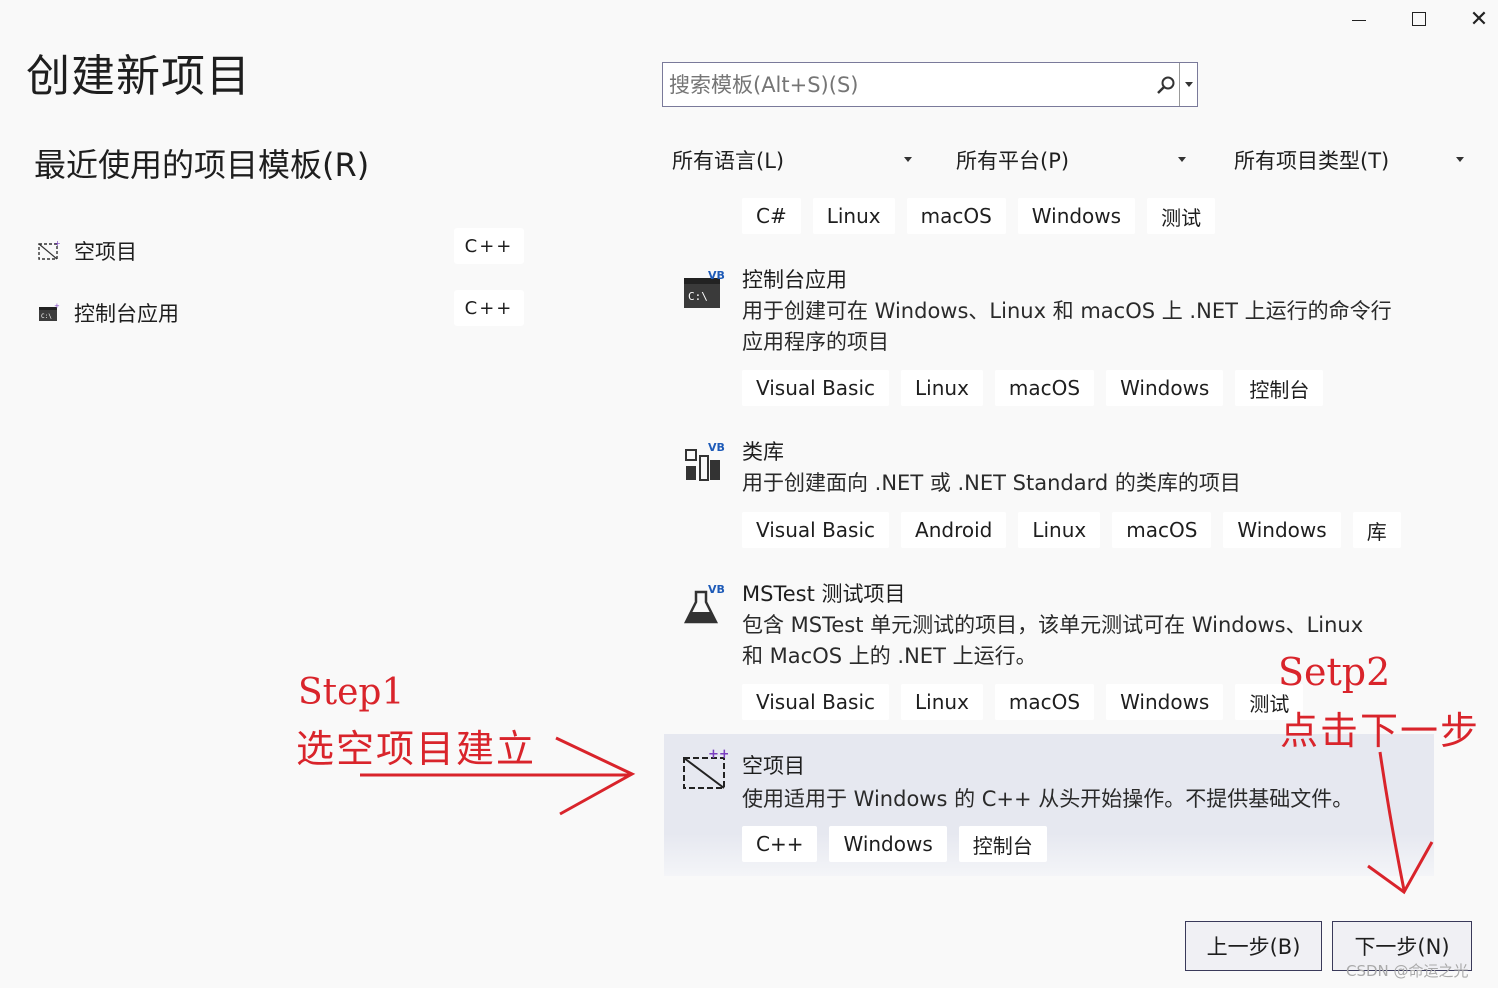 The image size is (1498, 988). What do you see at coordinates (1253, 946) in the screenshot?
I see `back-button: 上一步(B)` at bounding box center [1253, 946].